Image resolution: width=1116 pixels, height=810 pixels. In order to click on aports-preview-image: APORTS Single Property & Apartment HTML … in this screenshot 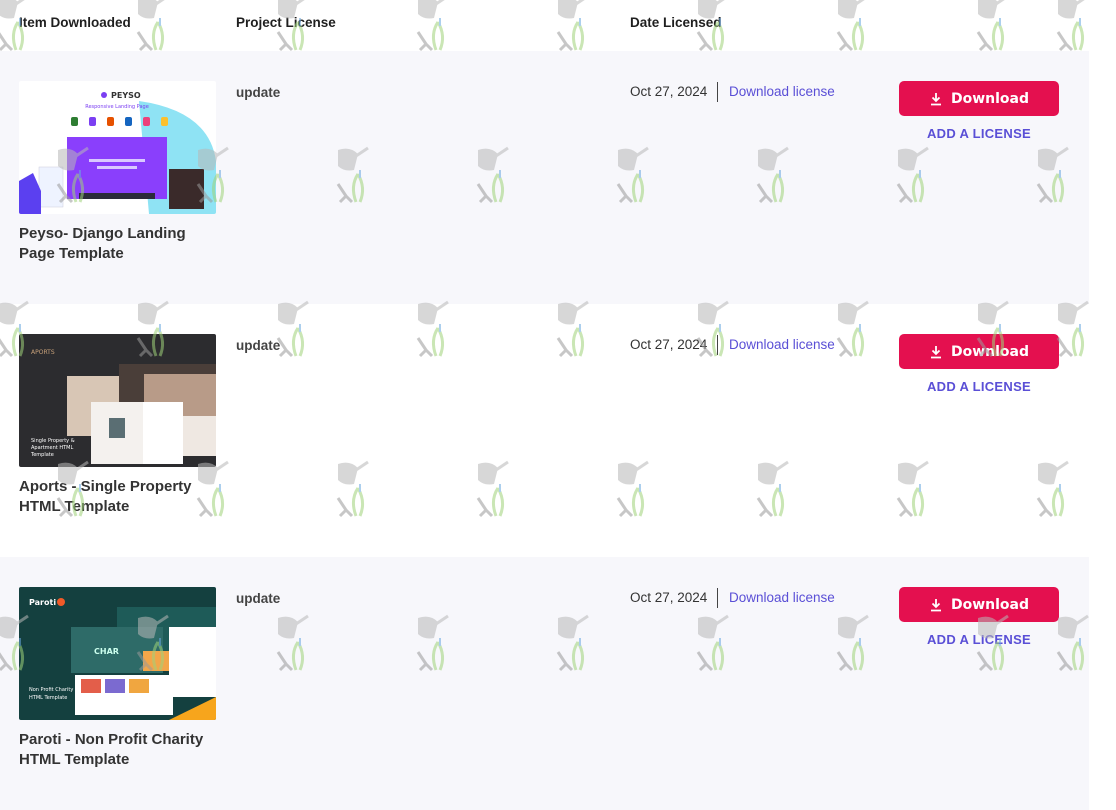, I will do `click(117, 400)`.